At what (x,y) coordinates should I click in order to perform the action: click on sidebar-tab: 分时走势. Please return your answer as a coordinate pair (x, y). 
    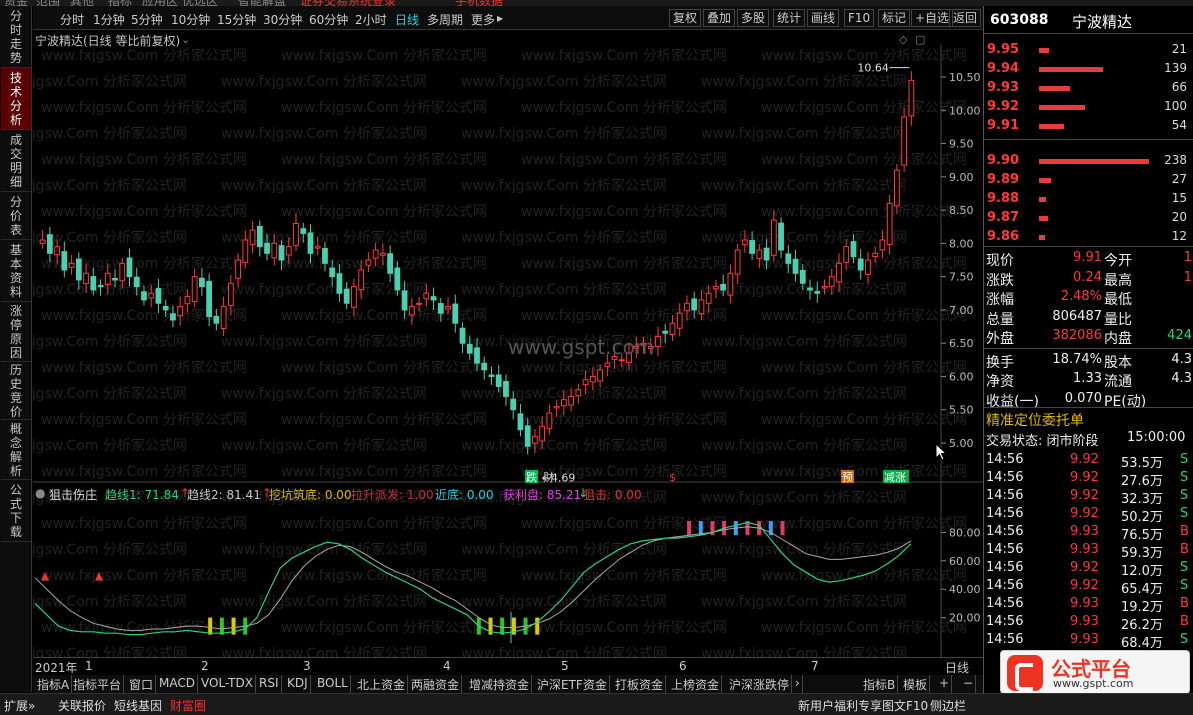
    Looking at the image, I should click on (16, 37).